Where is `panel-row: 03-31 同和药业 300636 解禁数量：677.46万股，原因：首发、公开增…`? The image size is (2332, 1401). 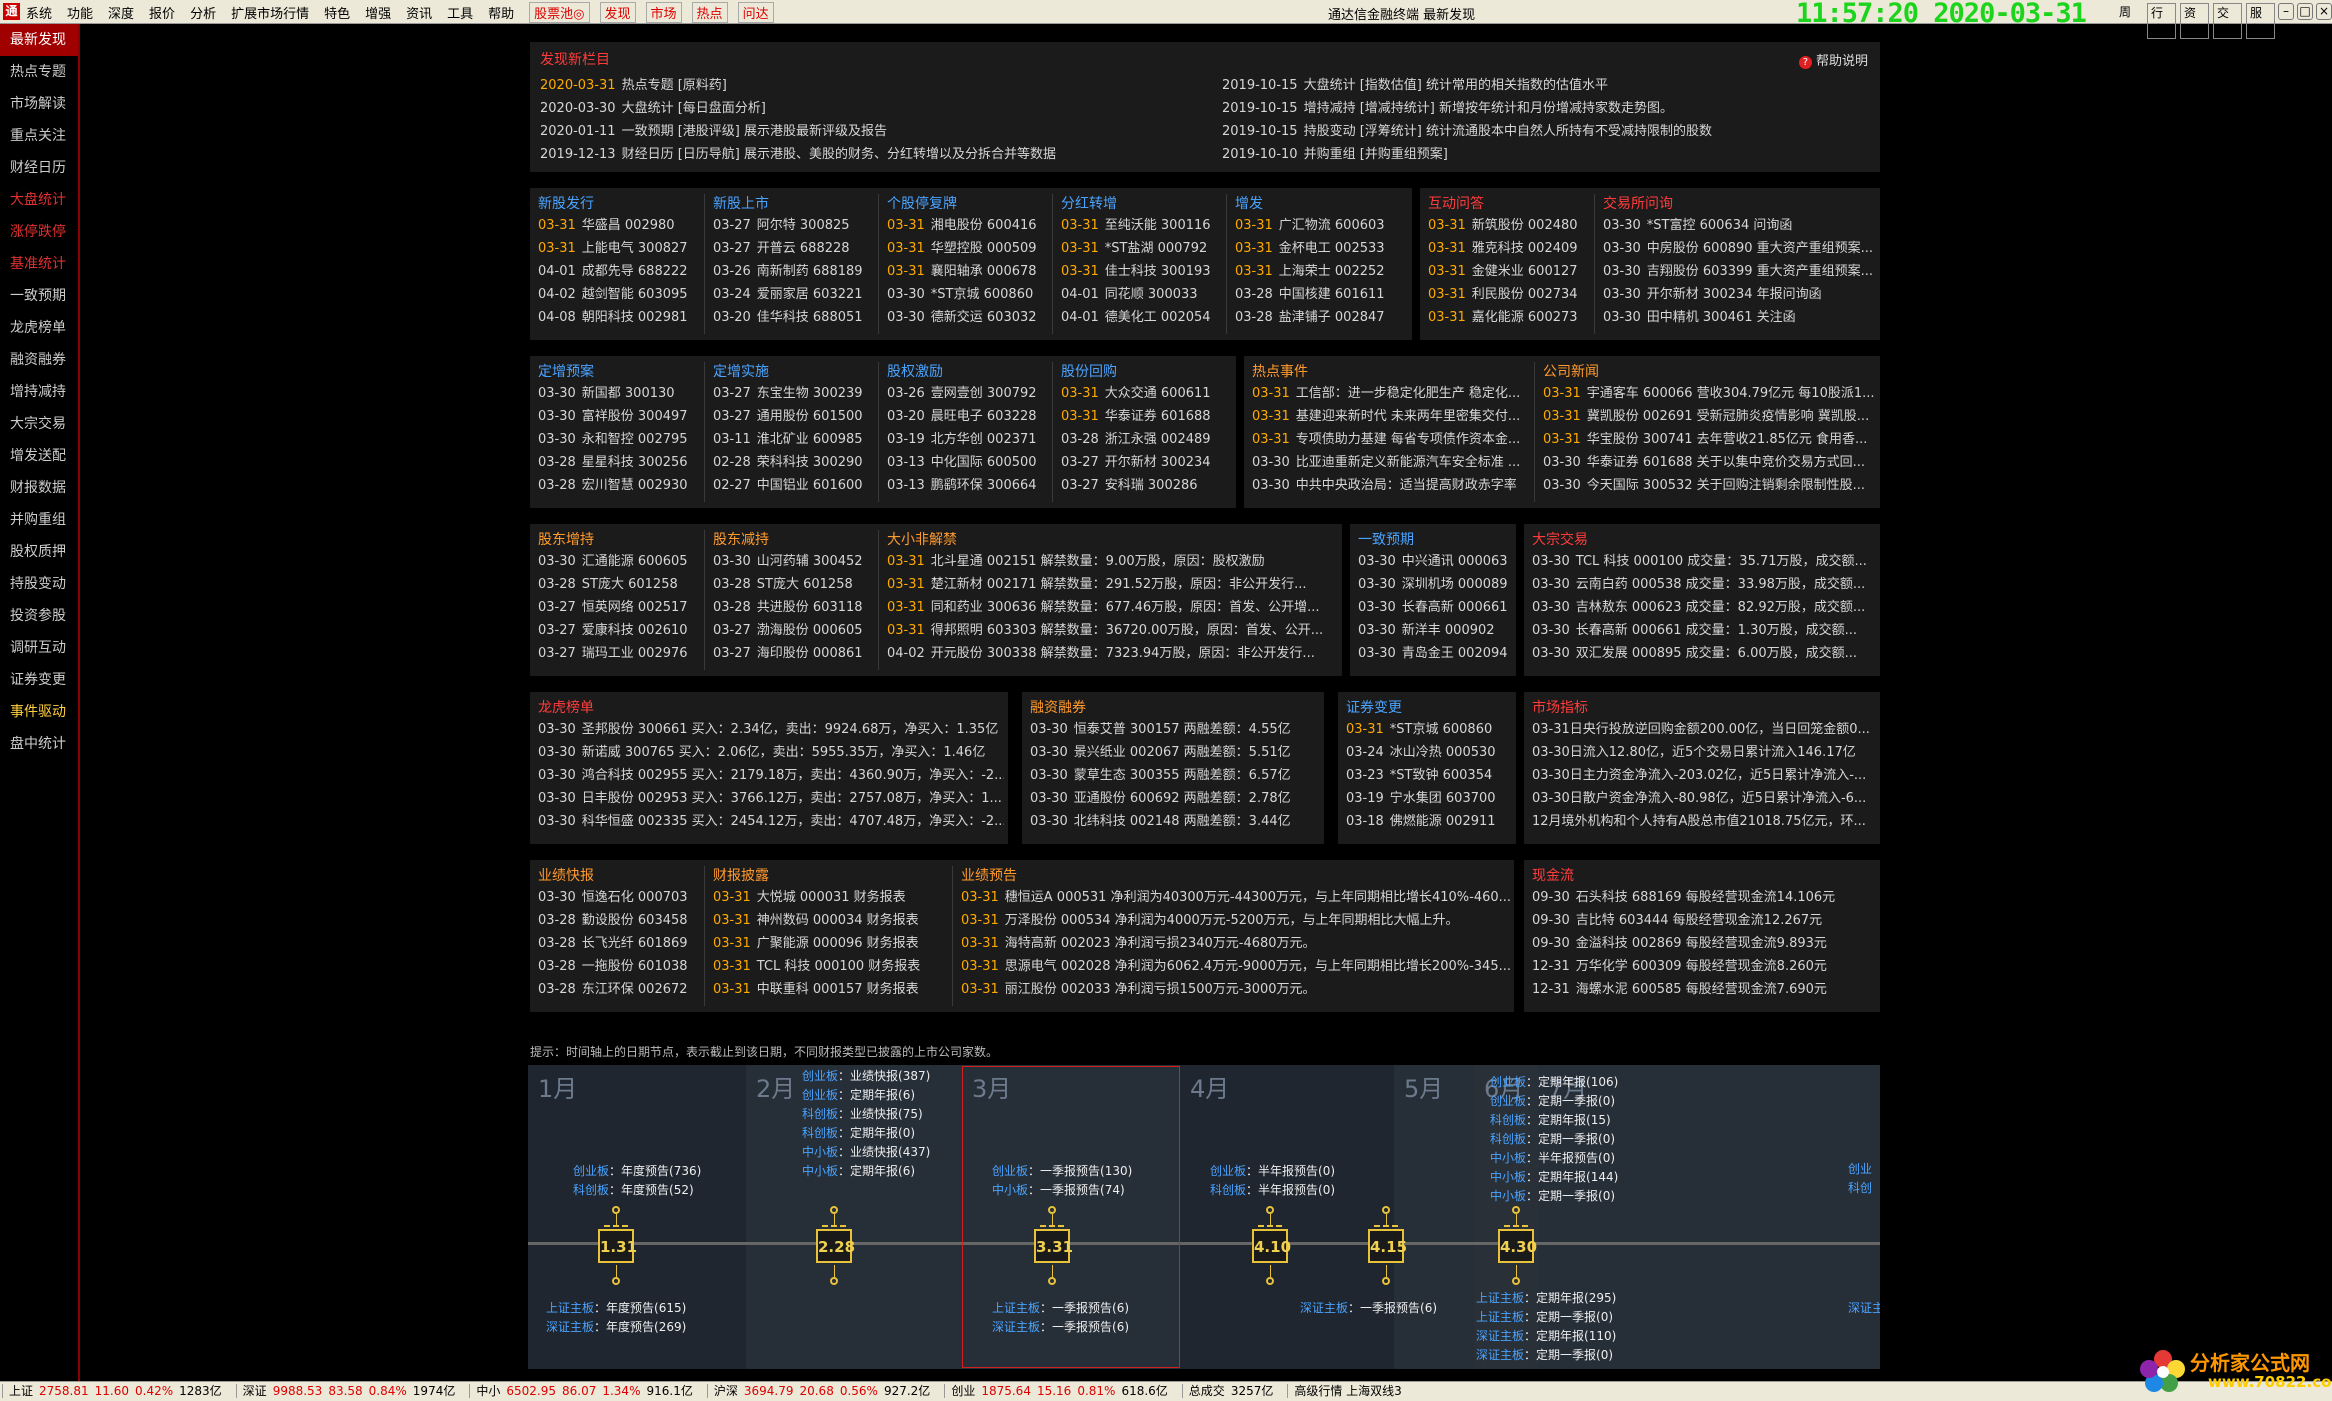
panel-row: 03-31 同和药业 300636 解禁数量：677.46万股，原因：首发、公开增… is located at coordinates (1112, 607).